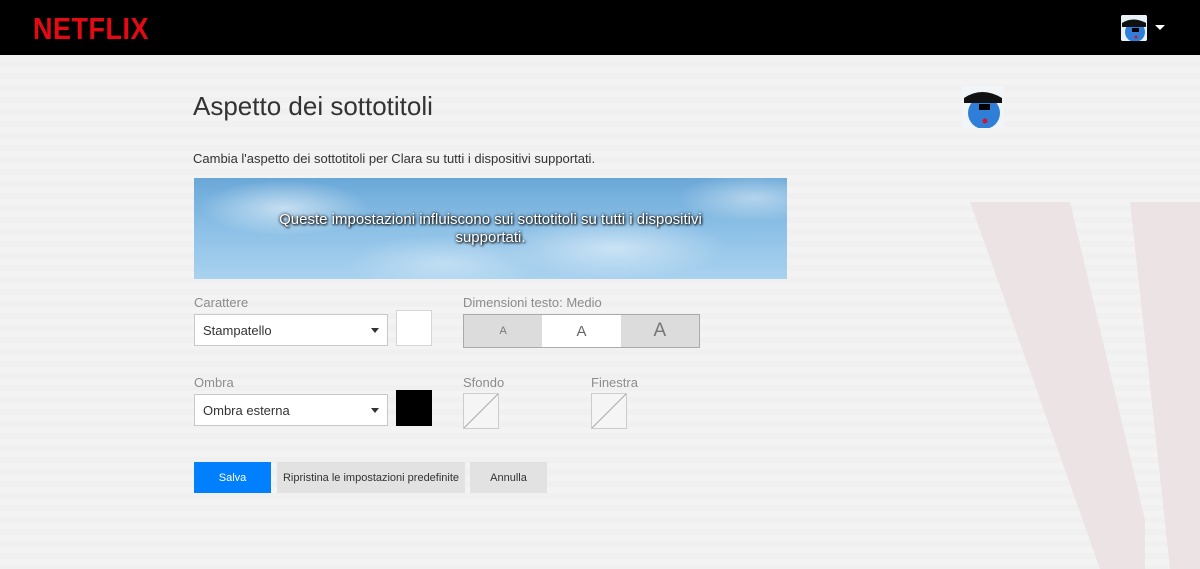 The width and height of the screenshot is (1200, 569). What do you see at coordinates (484, 382) in the screenshot?
I see `background-label: Sfondo` at bounding box center [484, 382].